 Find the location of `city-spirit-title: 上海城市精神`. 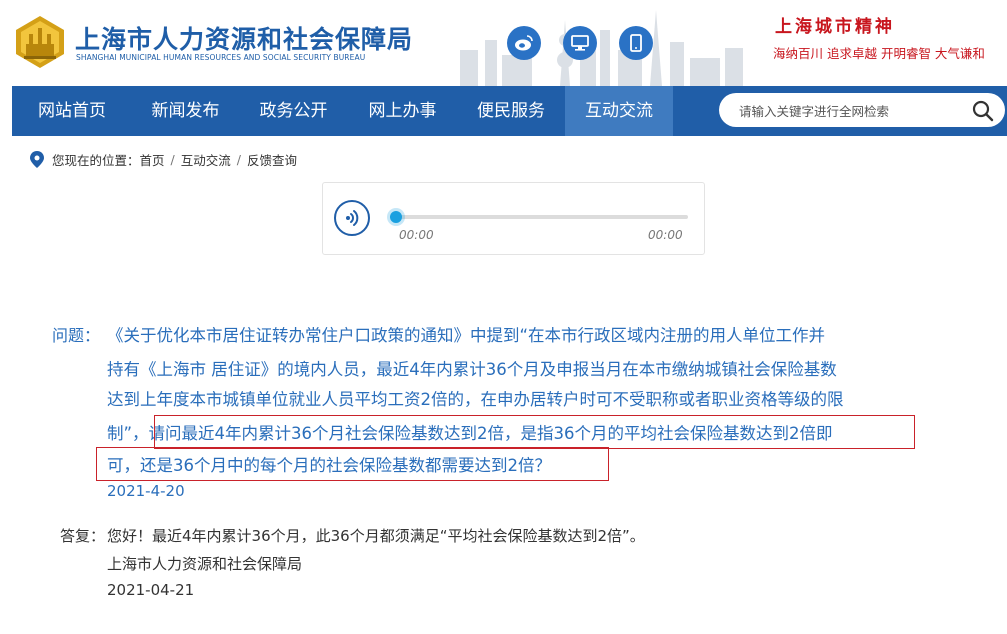

city-spirit-title: 上海城市精神 is located at coordinates (835, 27).